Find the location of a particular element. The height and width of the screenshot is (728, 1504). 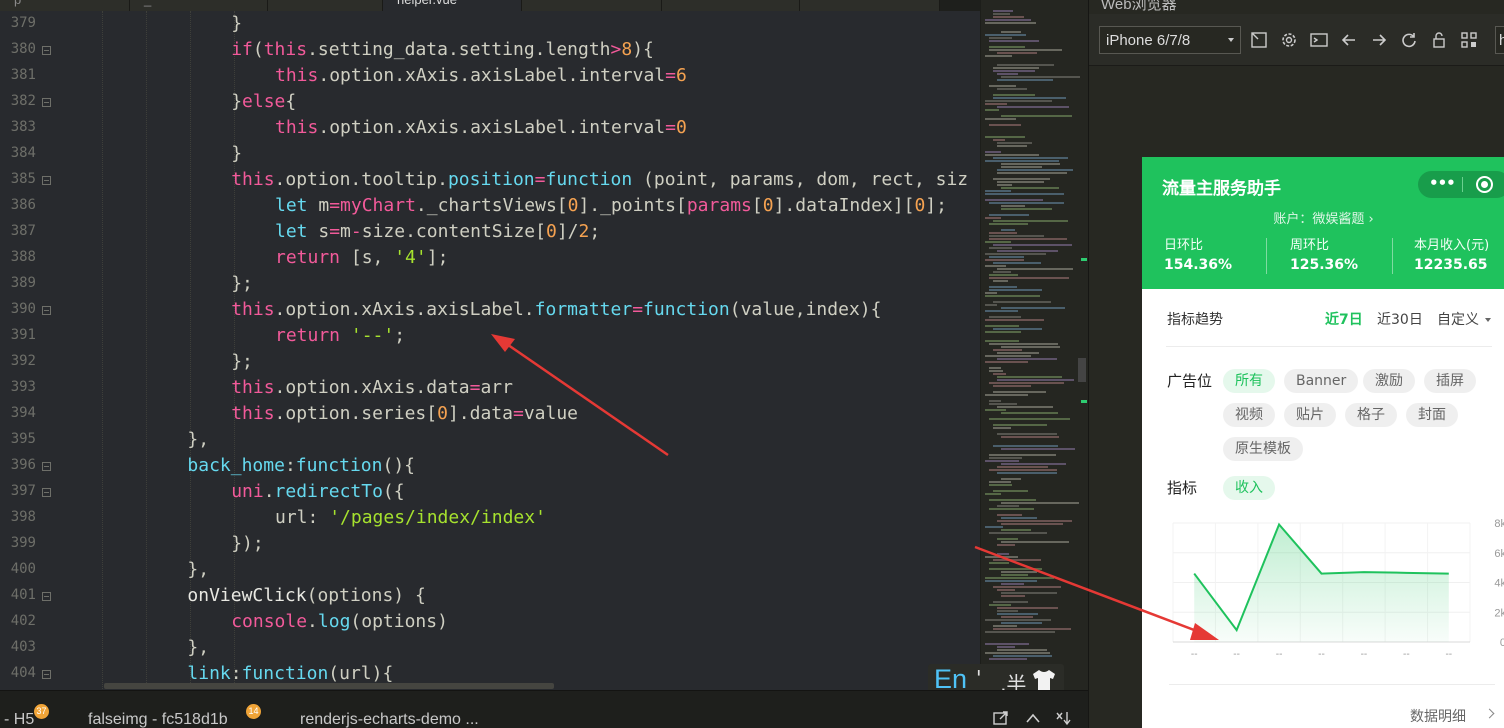

chip-banner: Banner is located at coordinates (1321, 381).